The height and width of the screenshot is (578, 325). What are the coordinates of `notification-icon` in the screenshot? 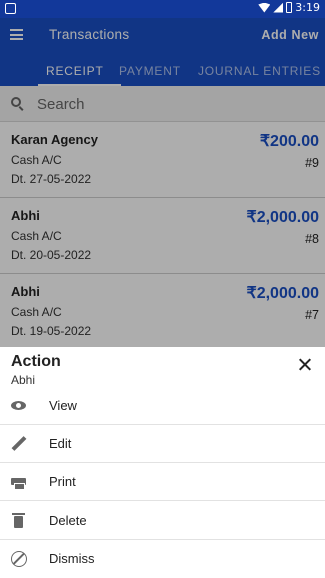 It's located at (10, 8).